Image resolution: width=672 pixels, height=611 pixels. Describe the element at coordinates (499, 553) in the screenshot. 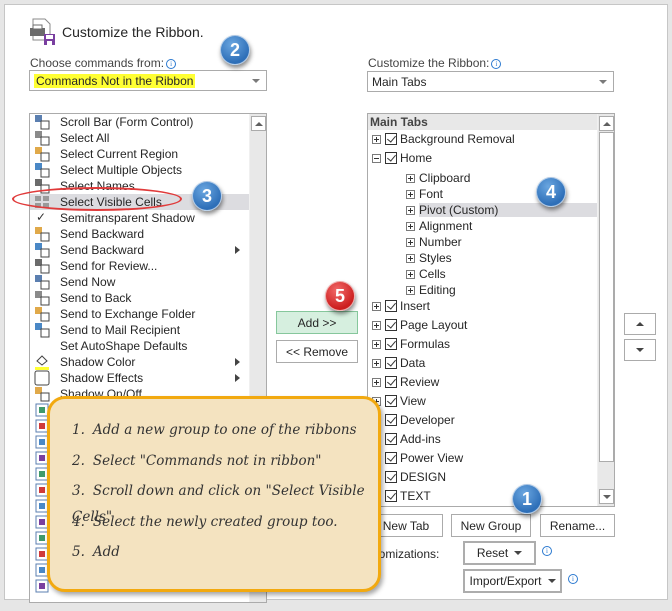

I see `reset-button: Reset` at that location.